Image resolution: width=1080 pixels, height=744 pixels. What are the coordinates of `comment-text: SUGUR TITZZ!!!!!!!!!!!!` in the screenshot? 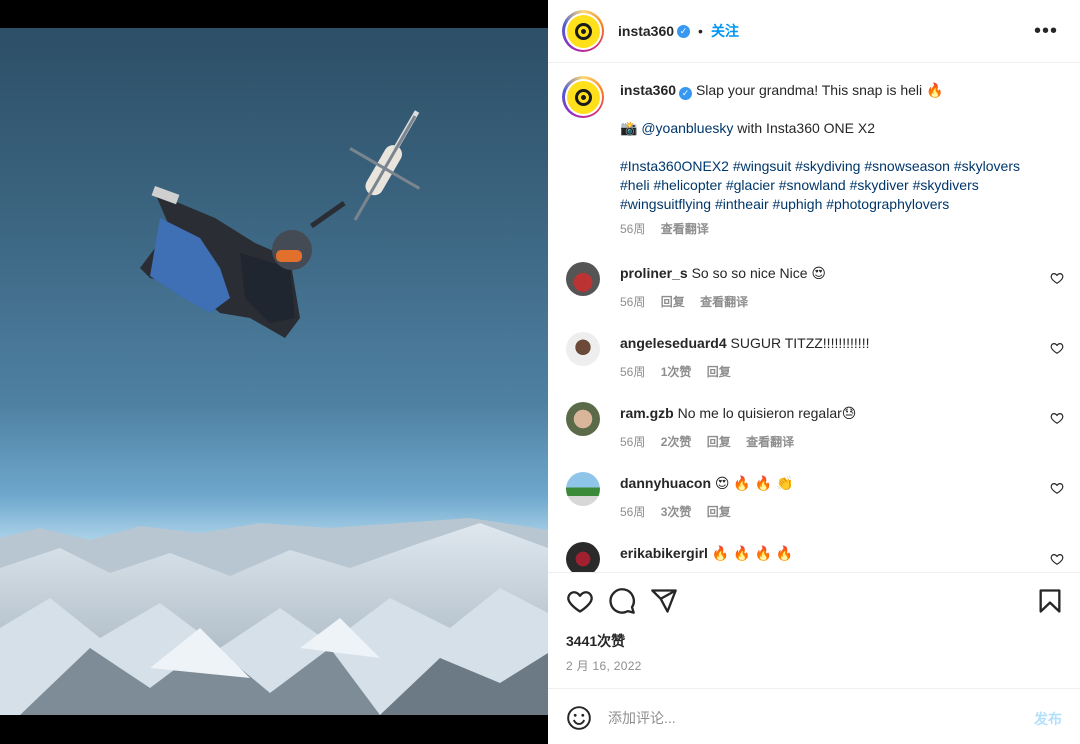 It's located at (800, 343).